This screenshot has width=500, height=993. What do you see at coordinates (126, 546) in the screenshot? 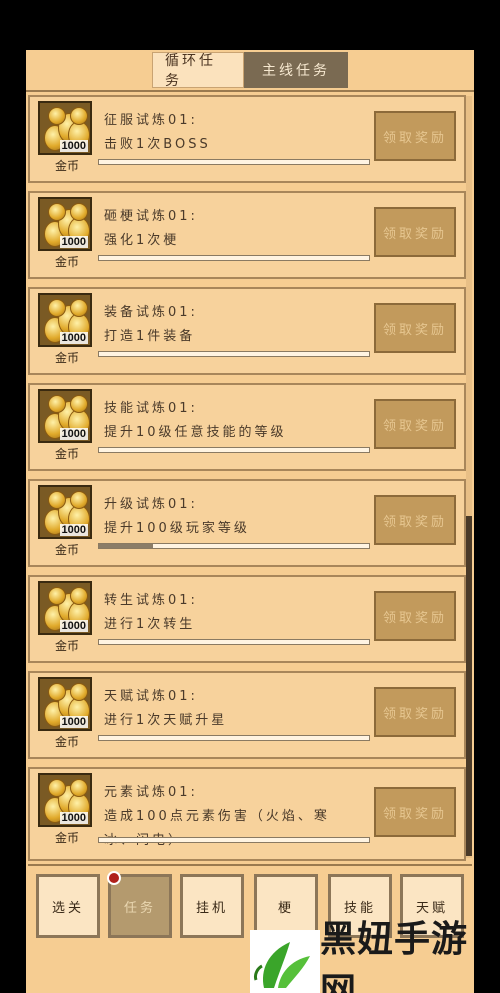
I see `quest-progress-fill` at bounding box center [126, 546].